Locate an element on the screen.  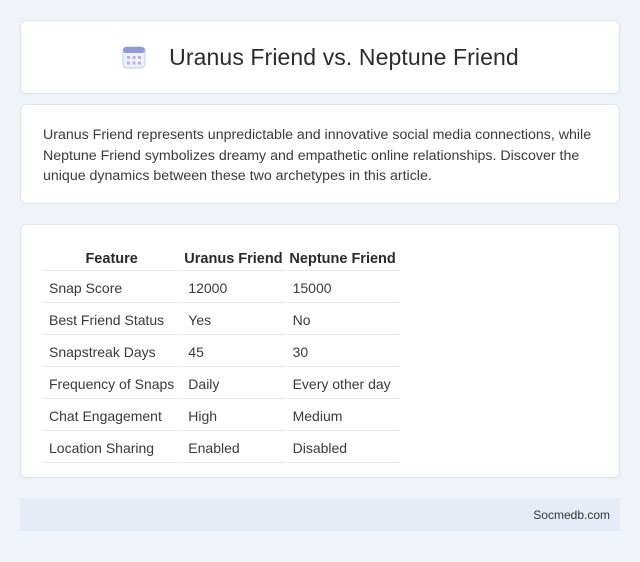
table-cell: Yes is located at coordinates (233, 320).